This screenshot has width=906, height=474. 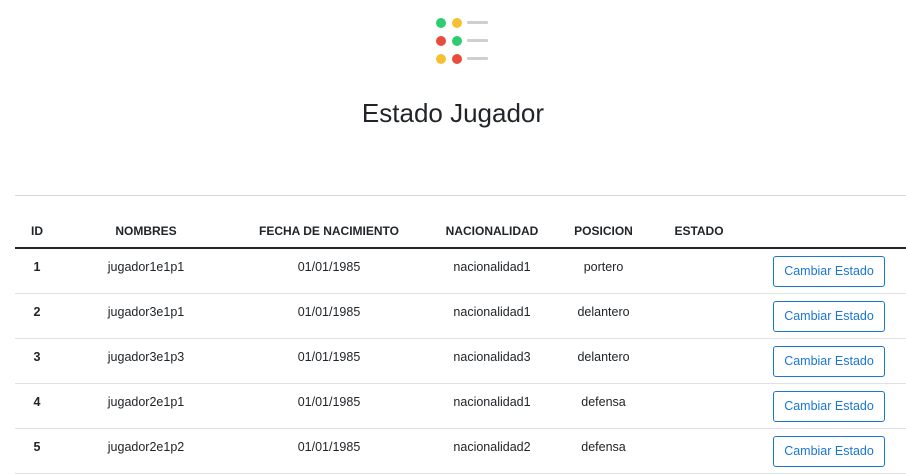 I want to click on column-header-estado: ESTADO, so click(x=699, y=231).